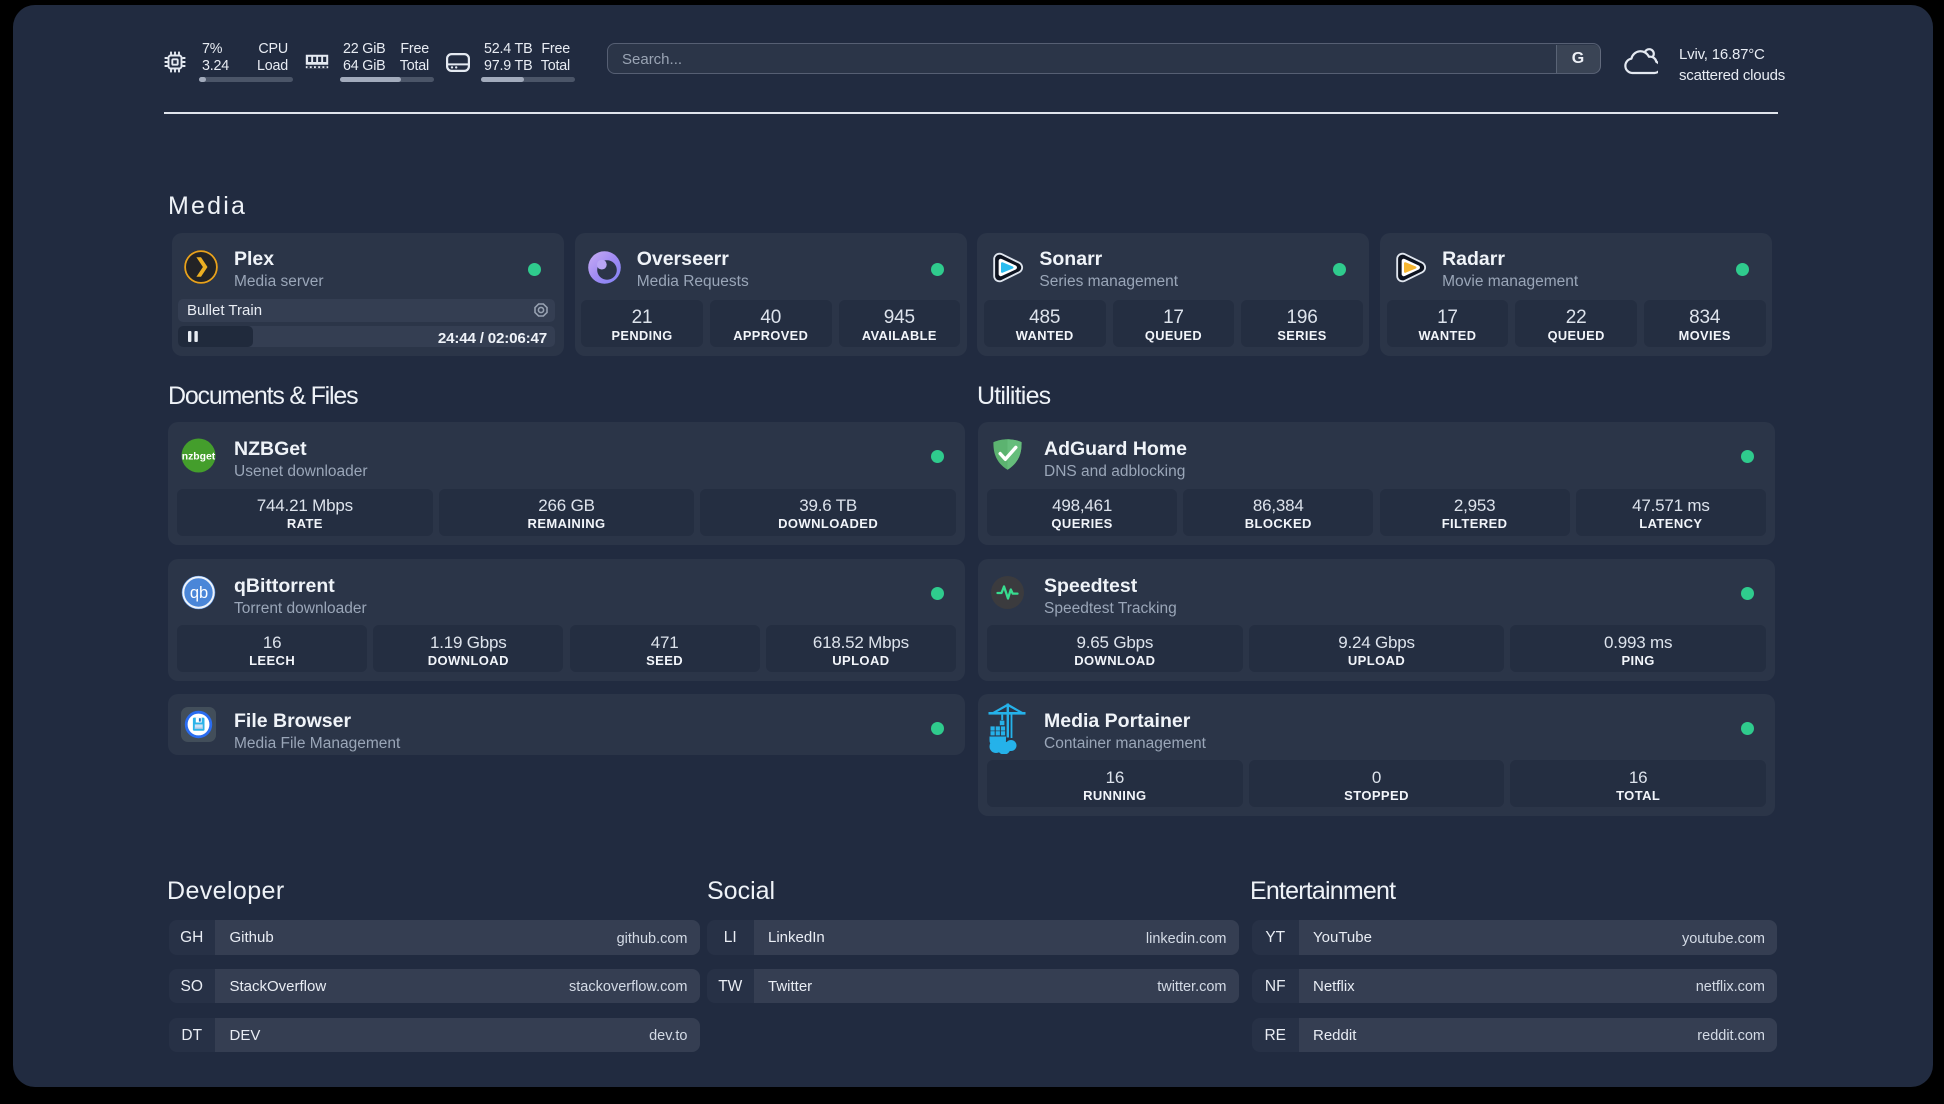  Describe the element at coordinates (199, 593) in the screenshot. I see `svg-text: qb` at that location.